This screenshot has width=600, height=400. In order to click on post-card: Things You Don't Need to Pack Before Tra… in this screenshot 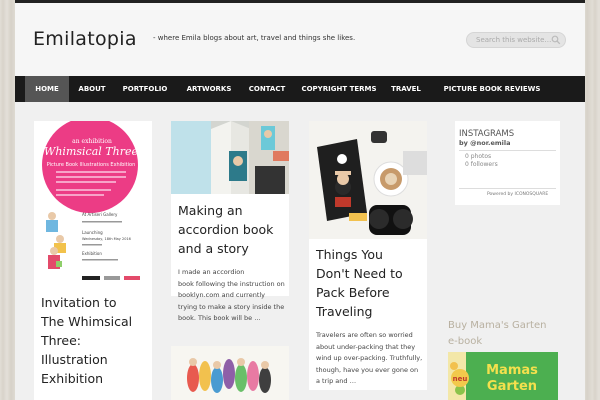, I will do `click(368, 255)`.